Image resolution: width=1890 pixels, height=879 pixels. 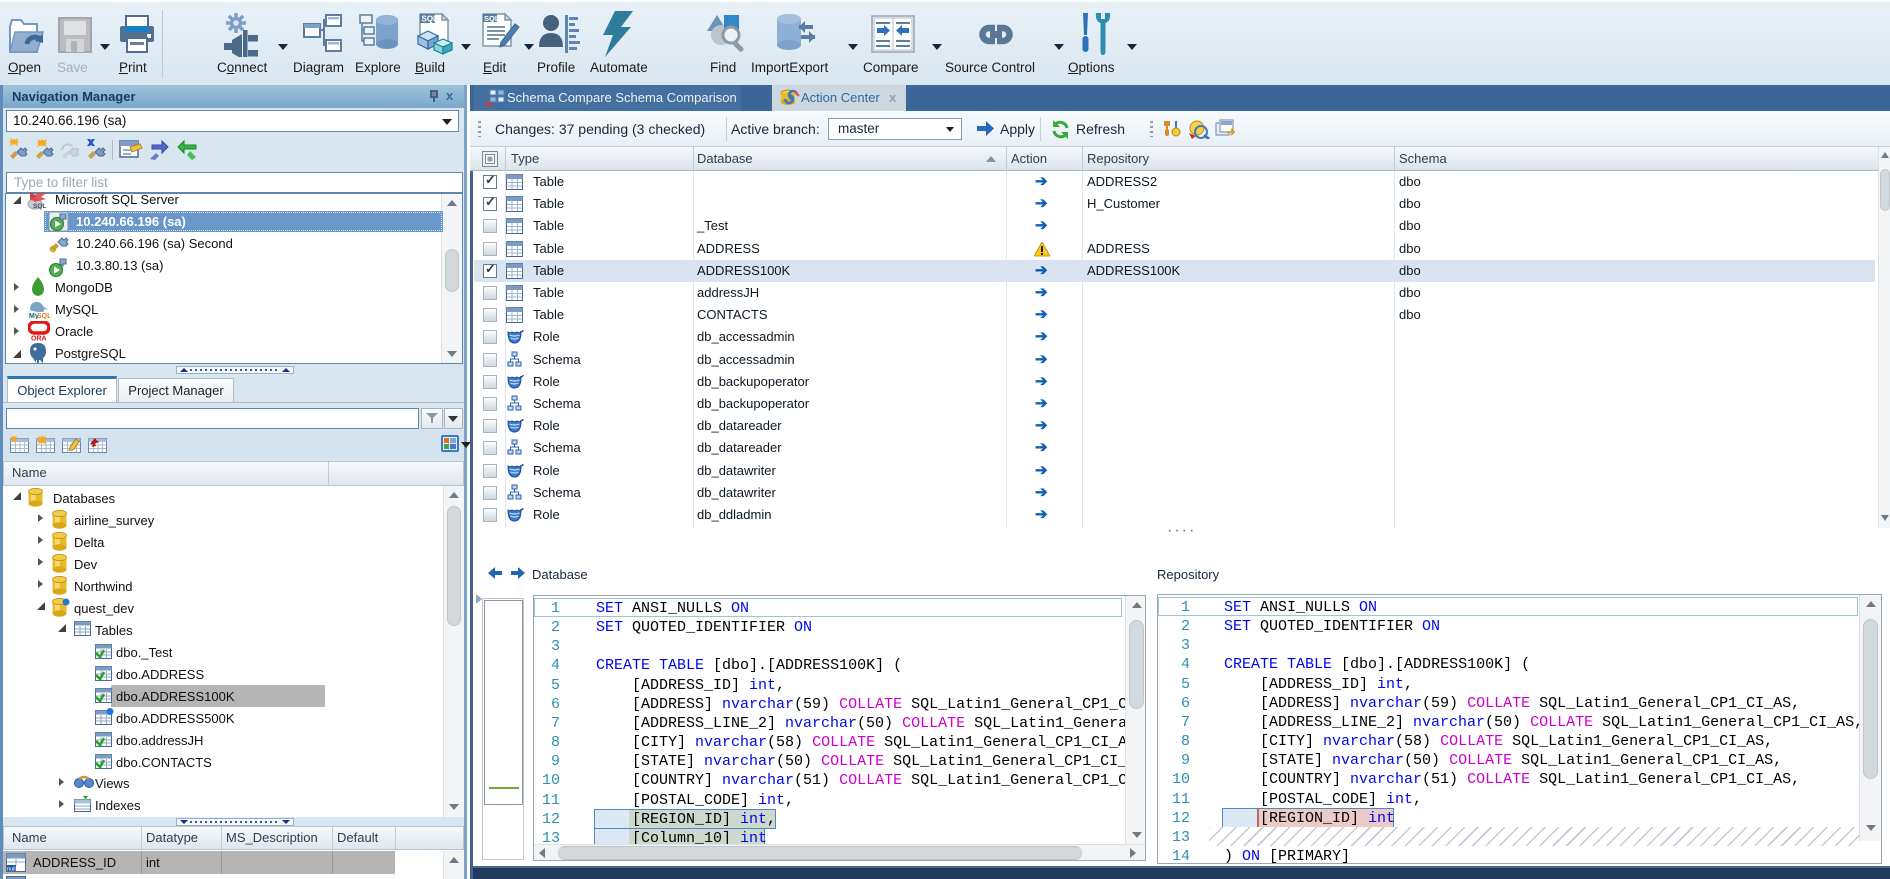 I want to click on svg-text: null, so click(x=11, y=870).